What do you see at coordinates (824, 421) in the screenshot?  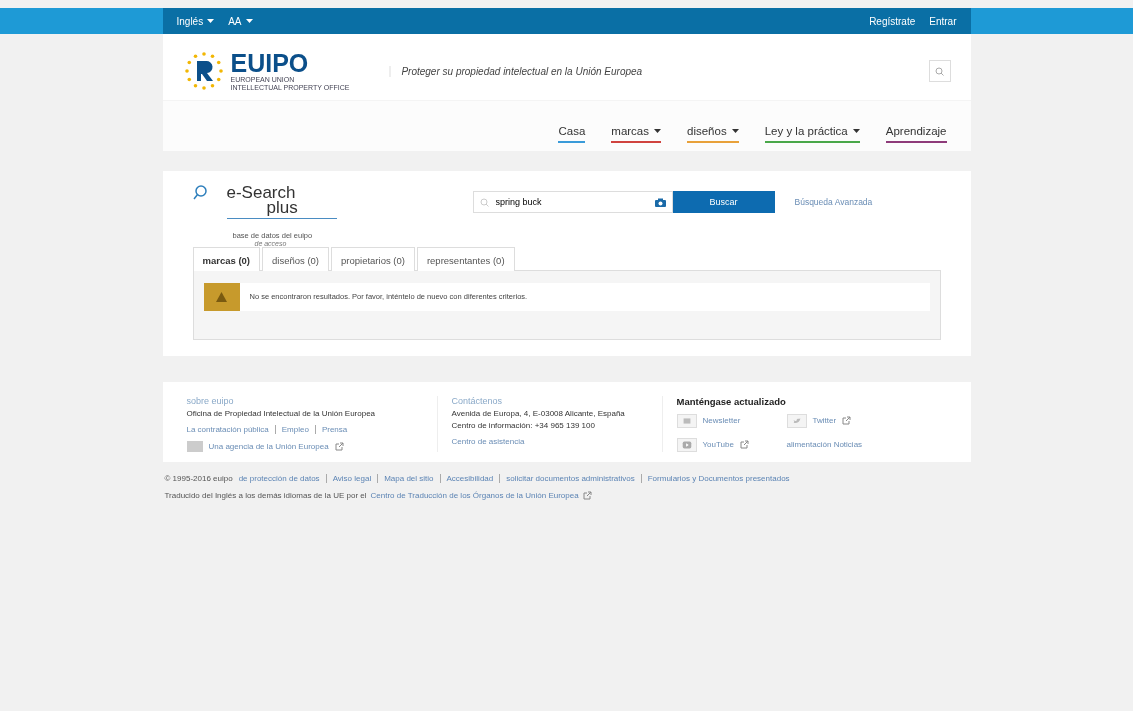 I see `social-link: Twitter` at bounding box center [824, 421].